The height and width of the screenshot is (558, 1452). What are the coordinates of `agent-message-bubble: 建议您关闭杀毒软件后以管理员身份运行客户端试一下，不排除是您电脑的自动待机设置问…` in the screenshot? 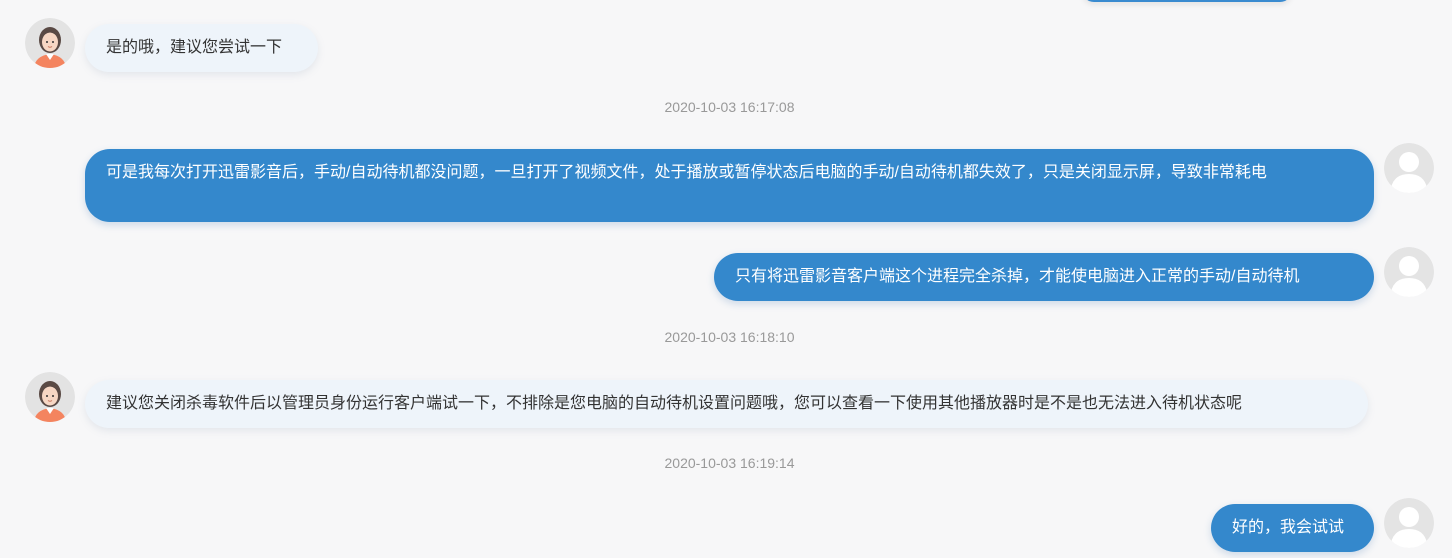 It's located at (726, 404).